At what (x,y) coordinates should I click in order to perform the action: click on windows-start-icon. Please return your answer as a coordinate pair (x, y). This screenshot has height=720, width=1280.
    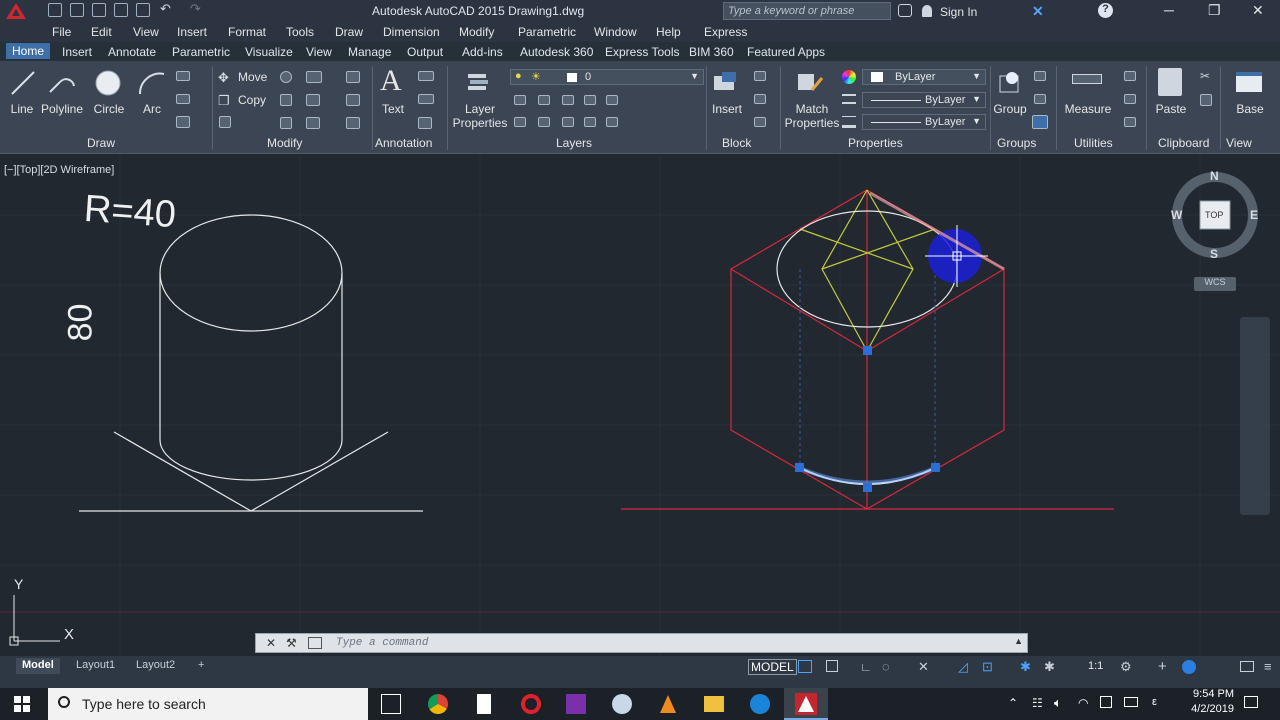
    Looking at the image, I should click on (22, 704).